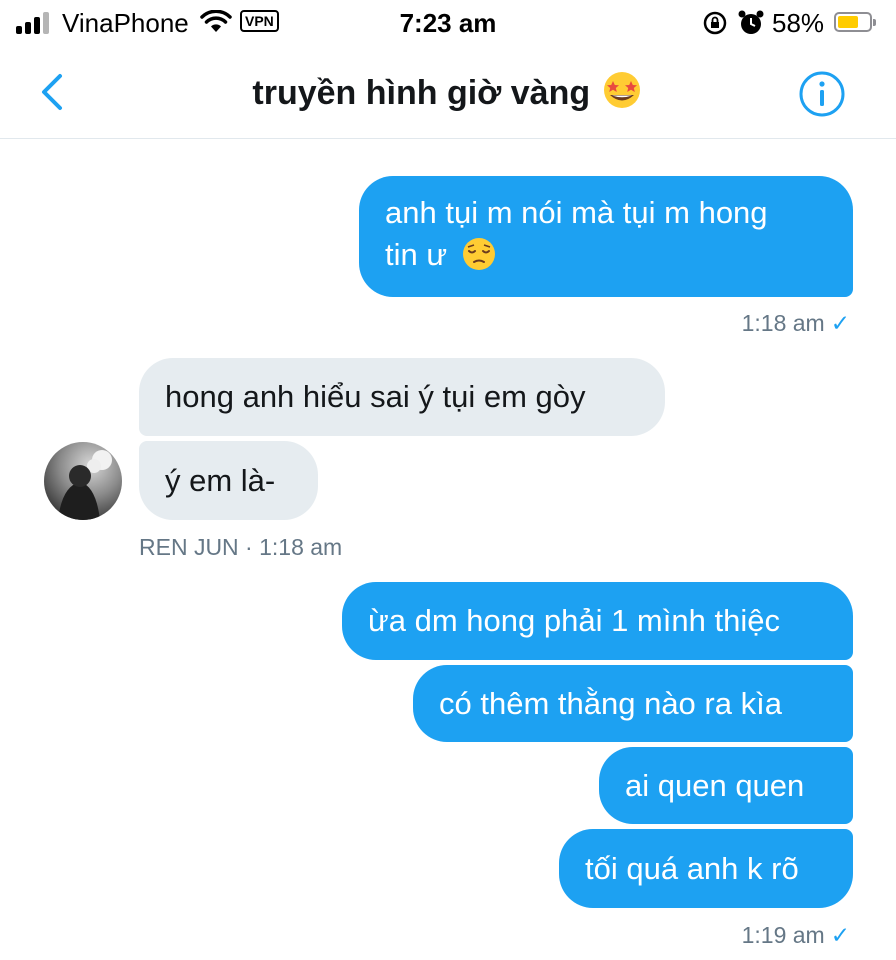 This screenshot has height=960, width=896. I want to click on timestamp-text: 1:18 am, so click(783, 323).